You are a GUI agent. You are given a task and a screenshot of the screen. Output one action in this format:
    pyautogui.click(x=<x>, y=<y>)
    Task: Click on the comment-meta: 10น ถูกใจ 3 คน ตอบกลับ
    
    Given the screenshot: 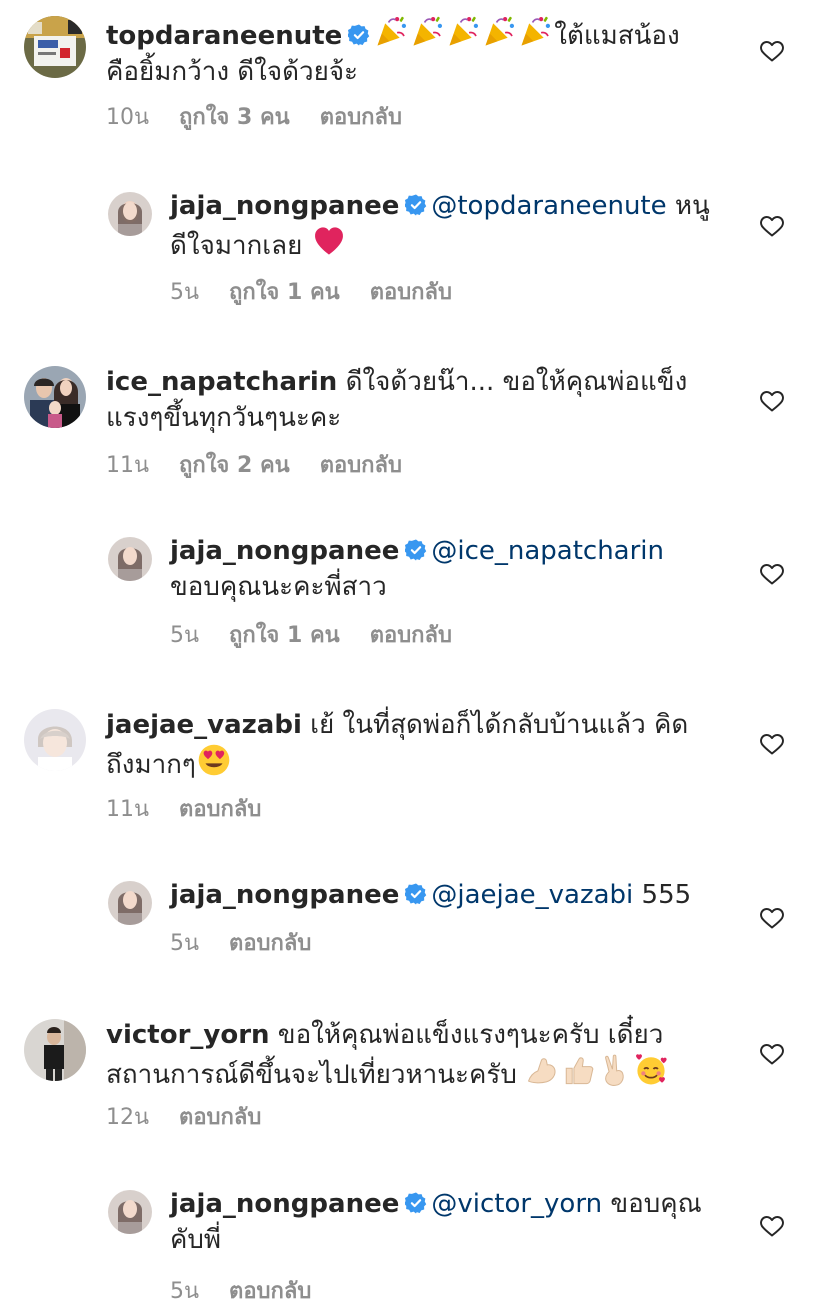 What is the action you would take?
    pyautogui.click(x=269, y=118)
    